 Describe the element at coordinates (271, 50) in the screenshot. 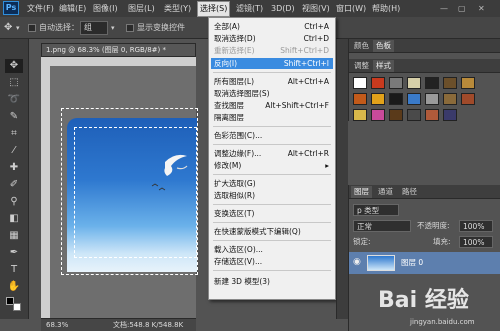

I see `menu-reselect: 重新选择(E) Shift+Ctrl+D` at that location.